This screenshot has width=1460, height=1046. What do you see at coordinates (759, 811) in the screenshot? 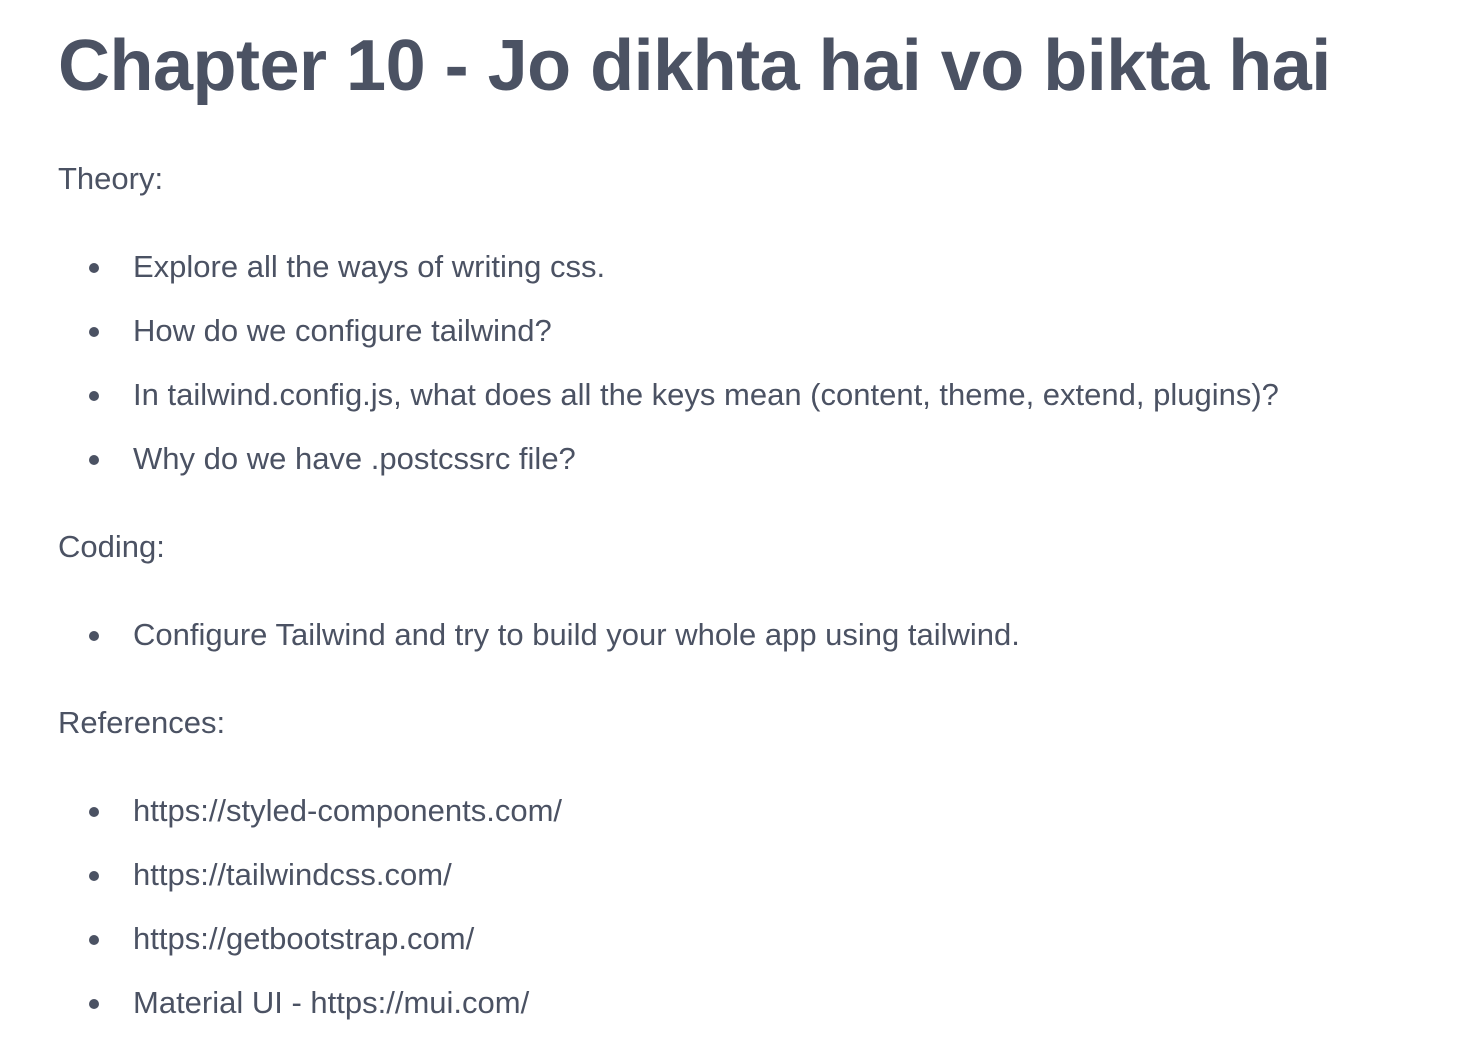
I see `list-item: https://styled-components.com/` at bounding box center [759, 811].